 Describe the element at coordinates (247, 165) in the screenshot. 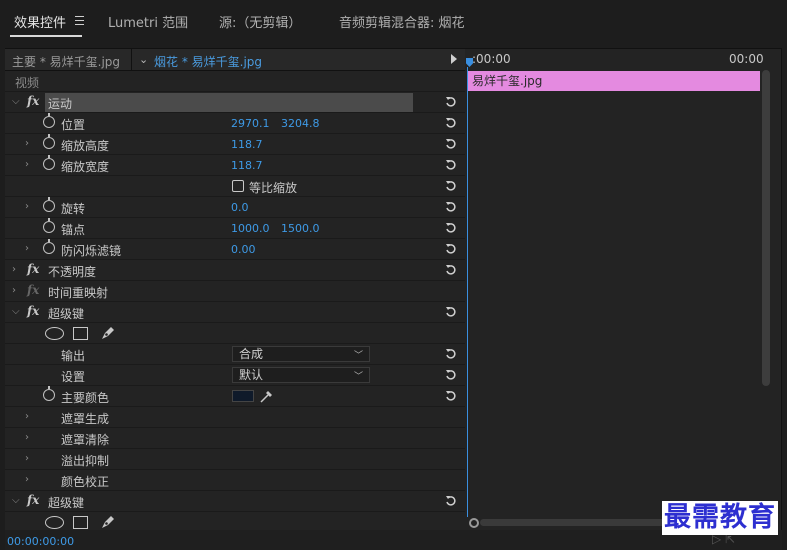

I see `scale-width-value: 118.7` at that location.